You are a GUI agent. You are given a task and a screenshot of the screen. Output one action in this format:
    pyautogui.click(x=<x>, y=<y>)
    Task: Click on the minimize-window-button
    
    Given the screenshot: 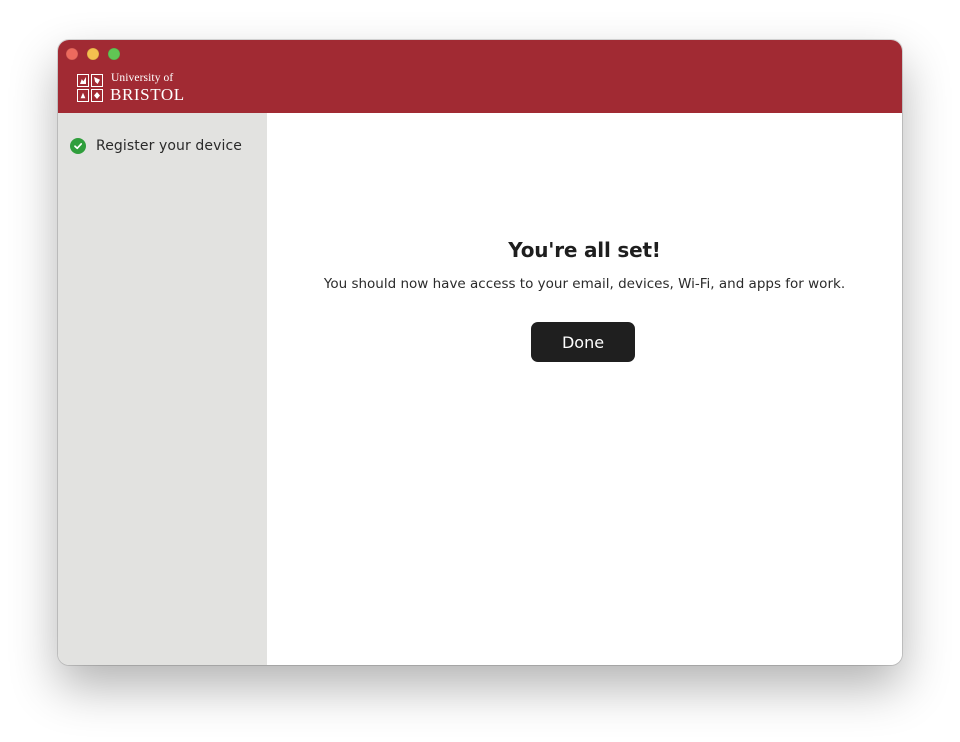 What is the action you would take?
    pyautogui.click(x=93, y=54)
    